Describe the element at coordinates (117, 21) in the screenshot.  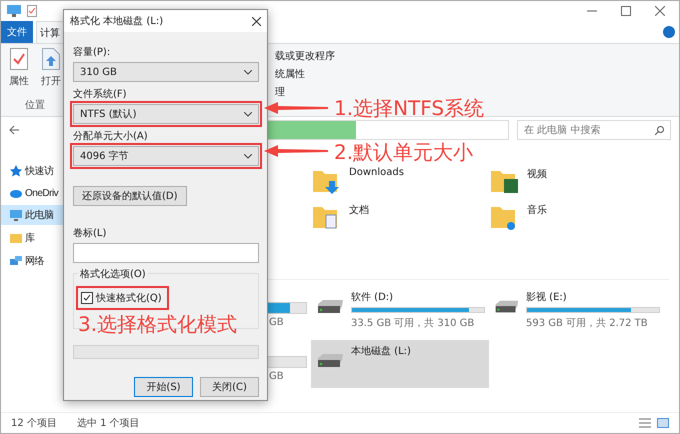
I see `dialog-title: 格式化 本地磁盘 (L:)` at that location.